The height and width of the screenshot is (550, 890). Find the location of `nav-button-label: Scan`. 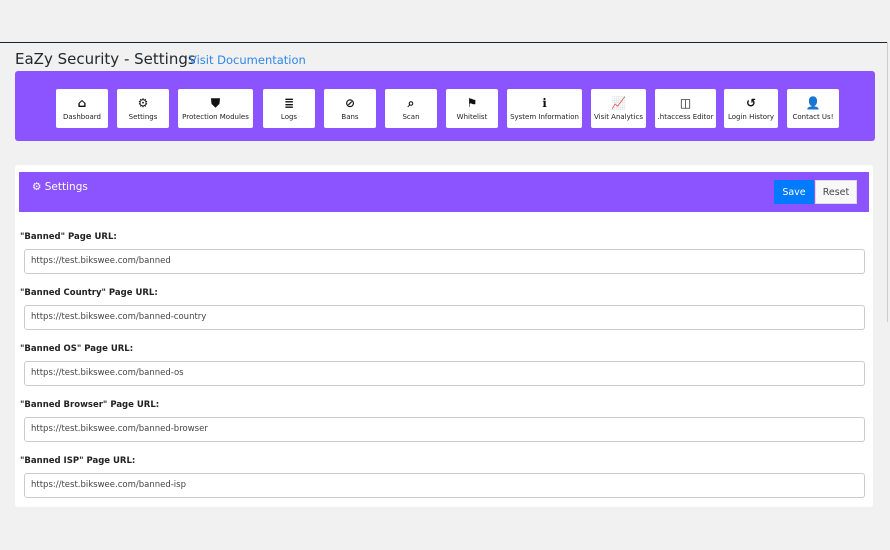

nav-button-label: Scan is located at coordinates (411, 116).